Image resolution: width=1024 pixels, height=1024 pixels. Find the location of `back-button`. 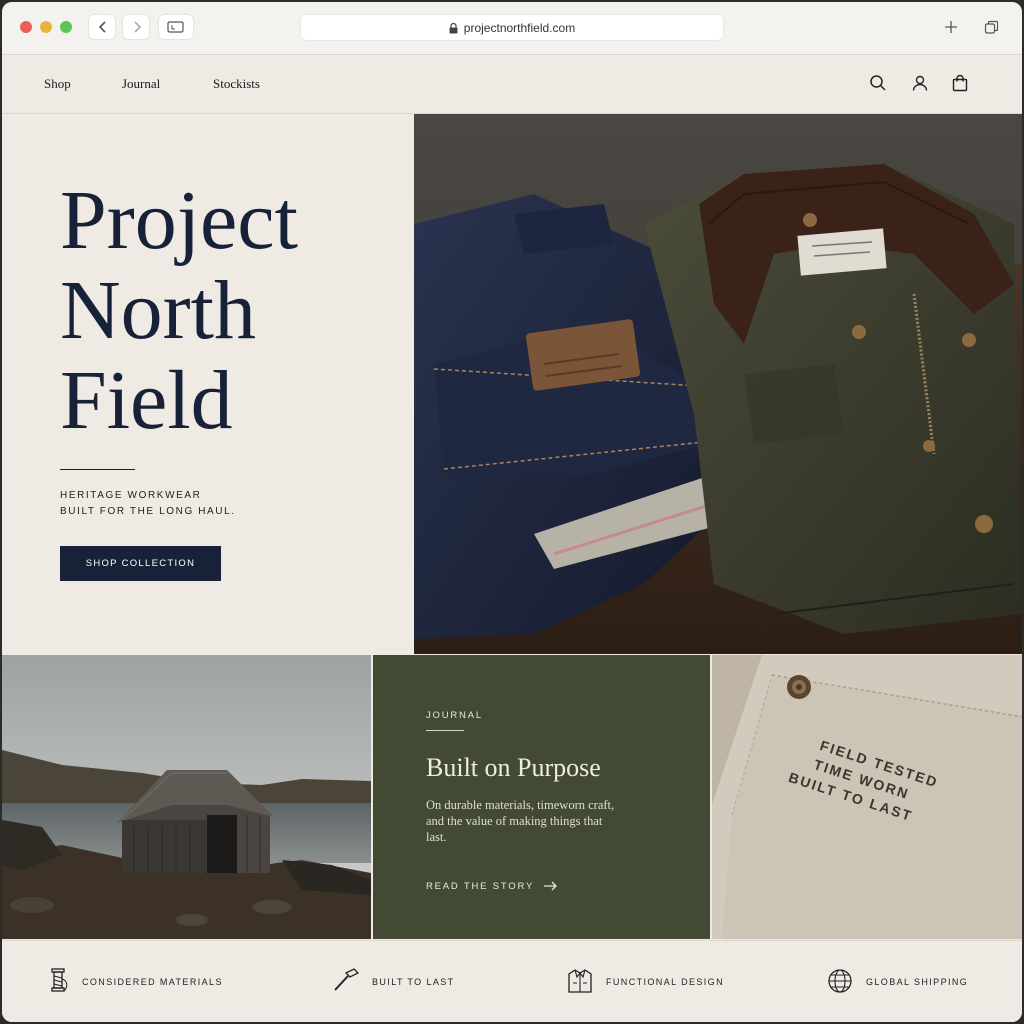

back-button is located at coordinates (102, 27).